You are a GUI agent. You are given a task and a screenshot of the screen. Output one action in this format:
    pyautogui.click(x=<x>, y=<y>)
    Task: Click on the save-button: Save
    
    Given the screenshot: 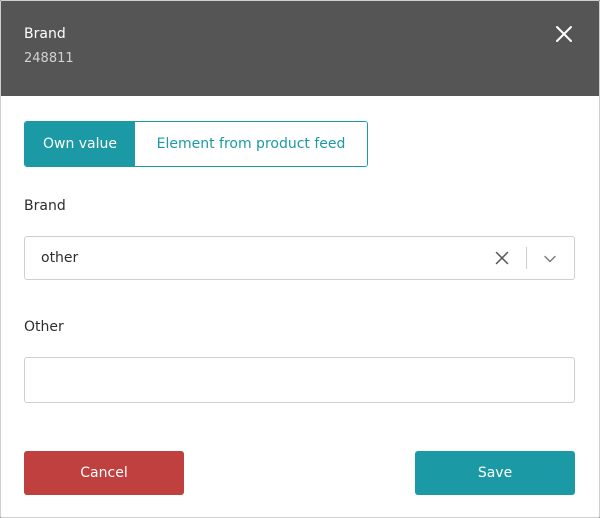 What is the action you would take?
    pyautogui.click(x=495, y=473)
    